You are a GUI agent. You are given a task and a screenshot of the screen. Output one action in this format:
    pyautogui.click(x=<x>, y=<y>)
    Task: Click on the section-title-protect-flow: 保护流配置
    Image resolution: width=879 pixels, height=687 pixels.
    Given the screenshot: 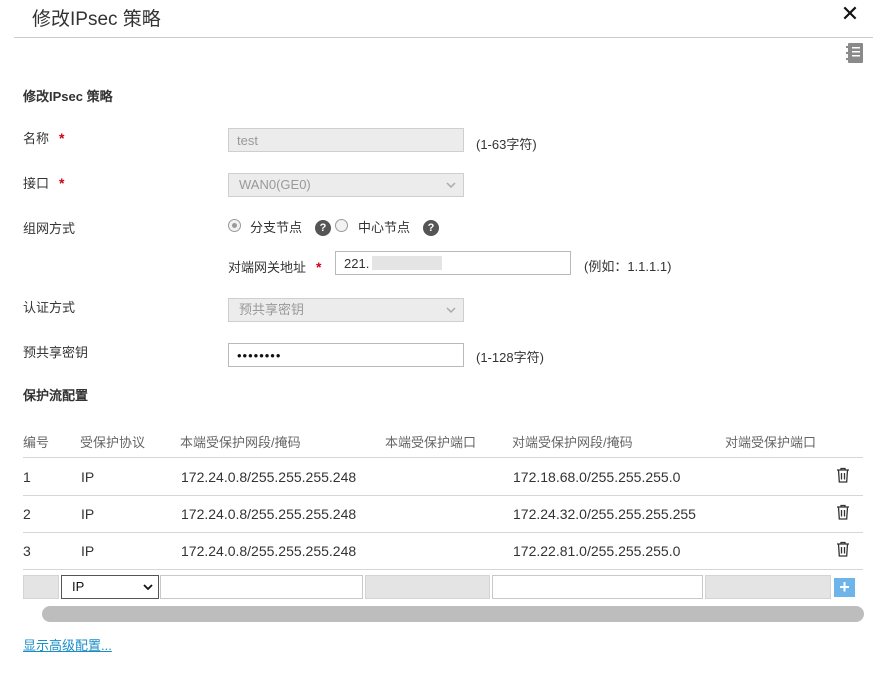 What is the action you would take?
    pyautogui.click(x=56, y=395)
    